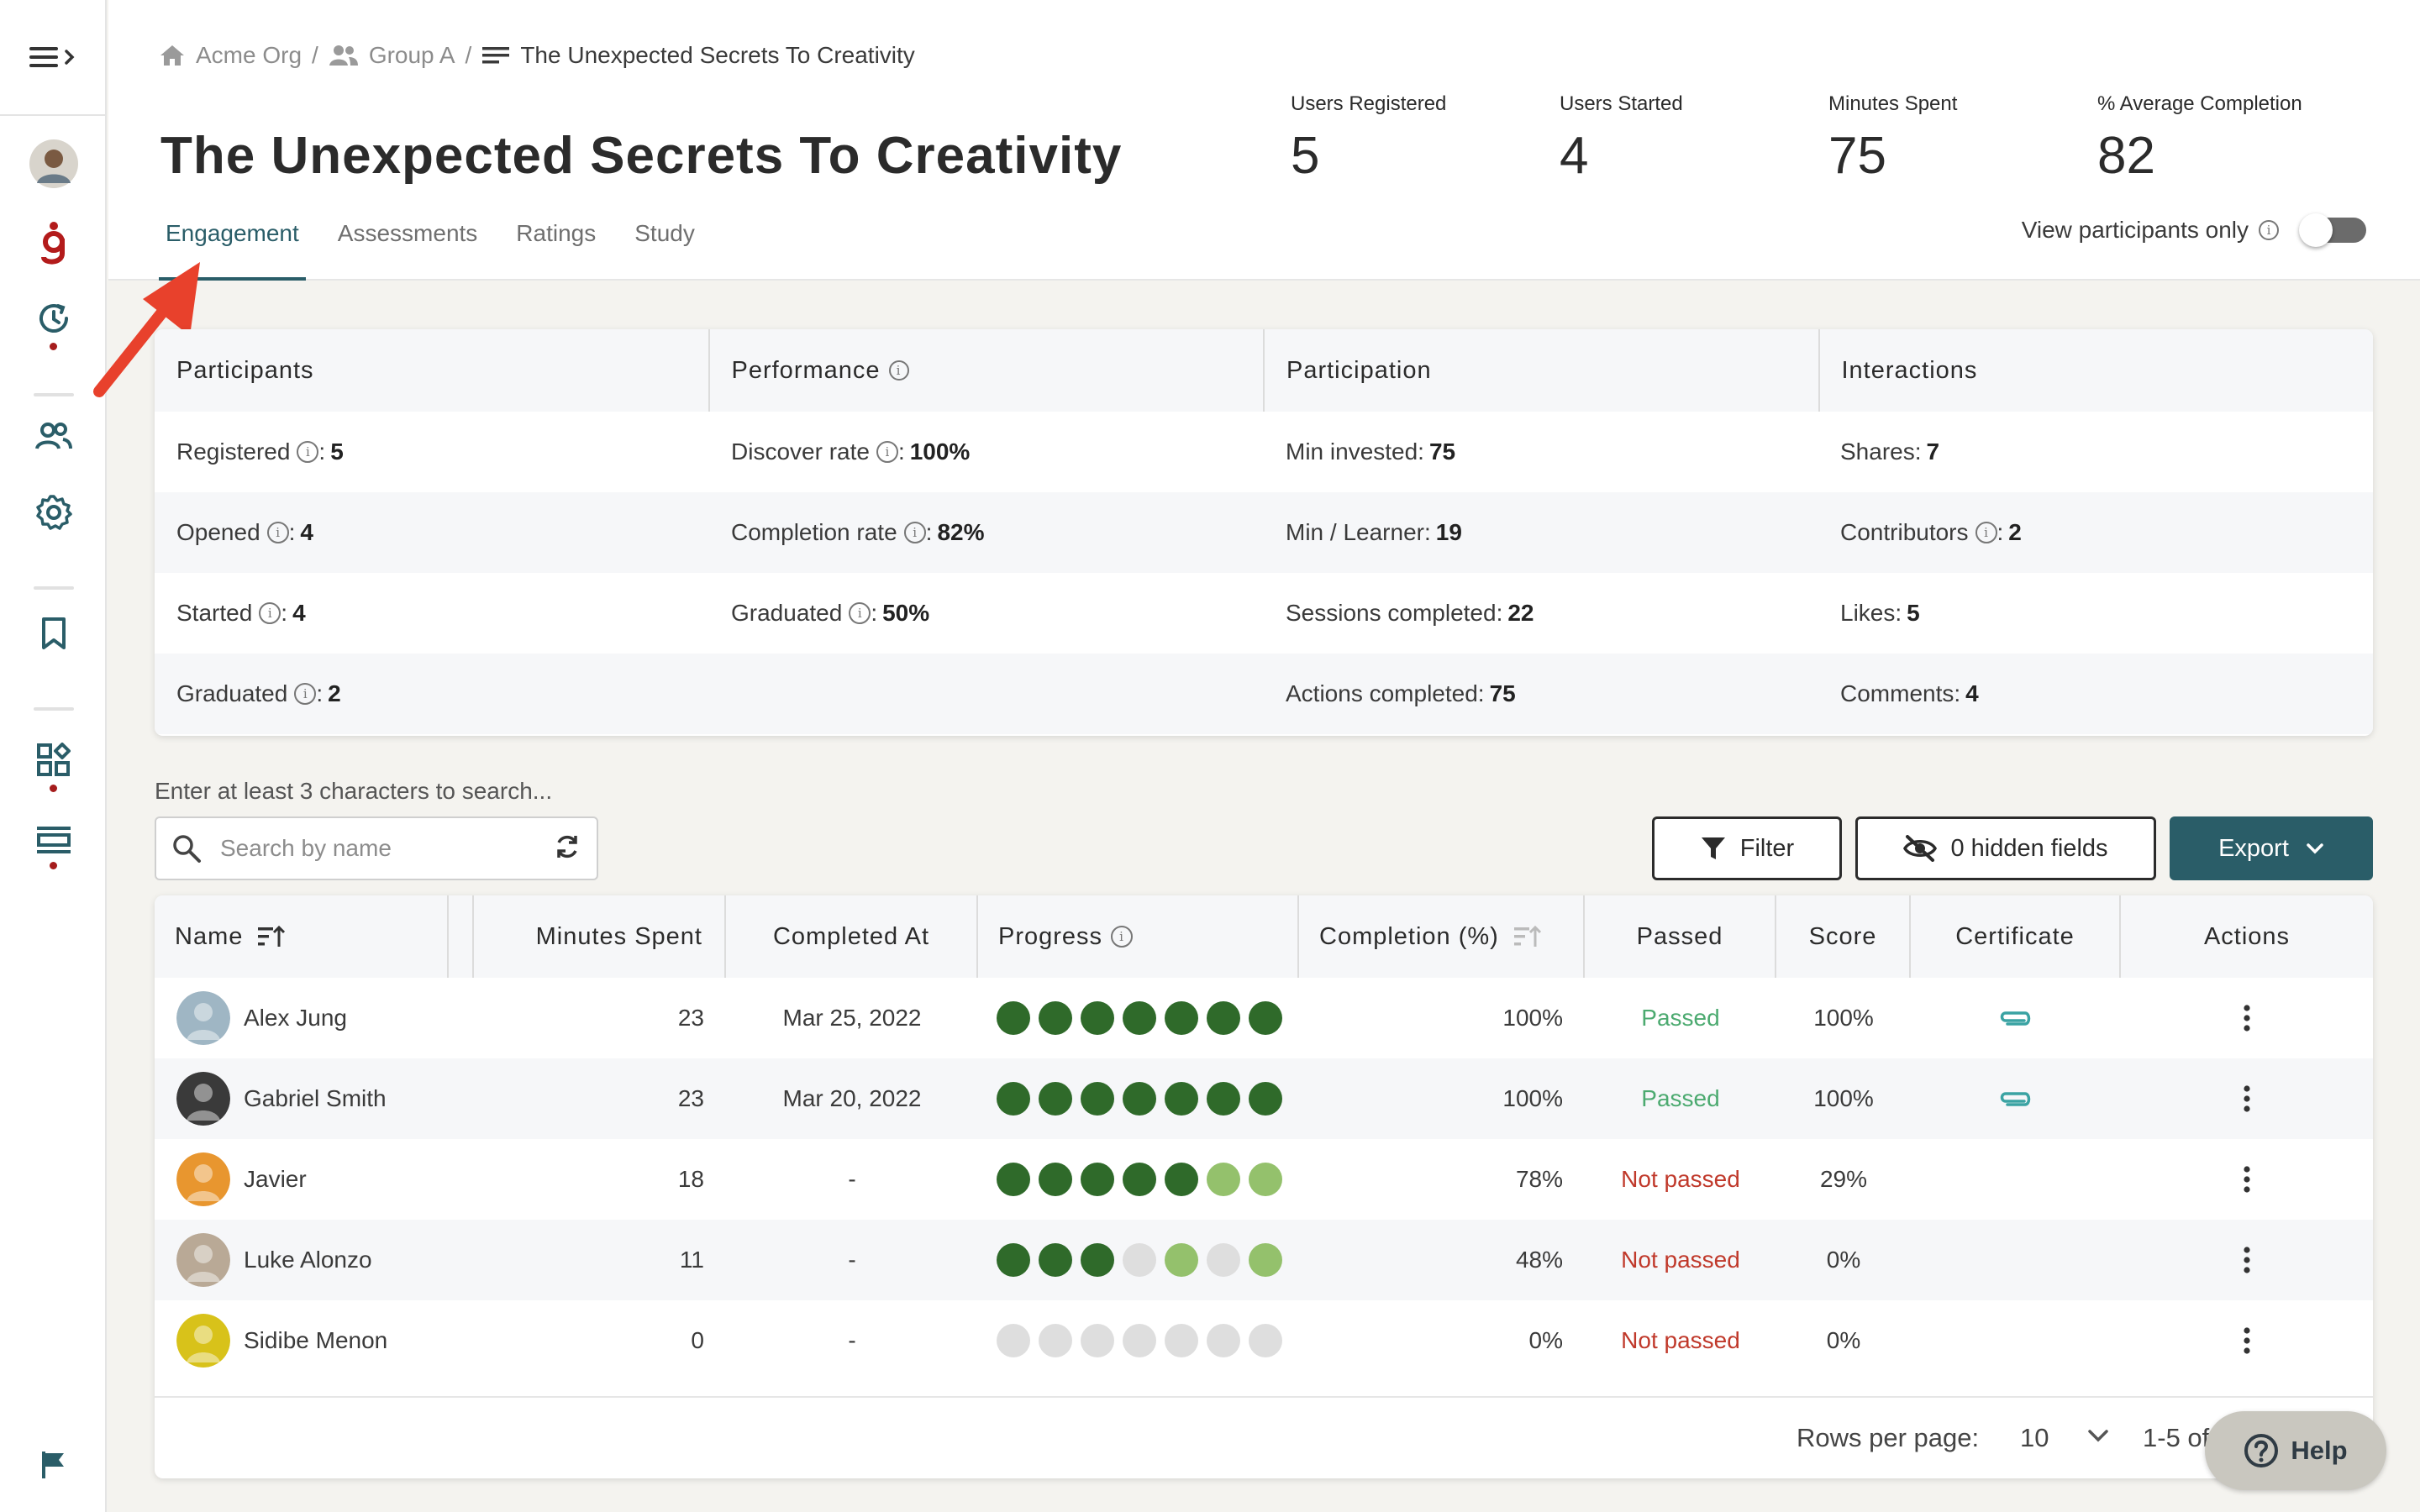 This screenshot has height=1512, width=2420. I want to click on breadcrumb-group: Group A, so click(392, 55).